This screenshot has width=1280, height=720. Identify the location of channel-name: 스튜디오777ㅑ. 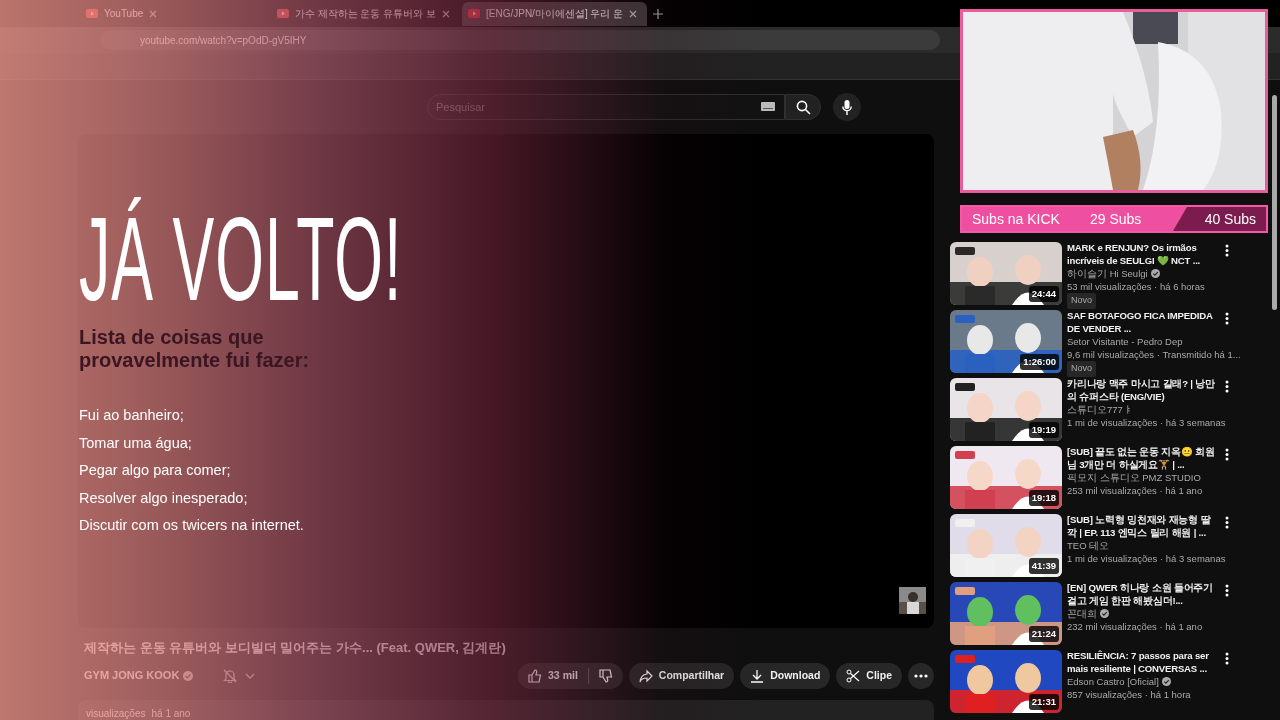
(1100, 409).